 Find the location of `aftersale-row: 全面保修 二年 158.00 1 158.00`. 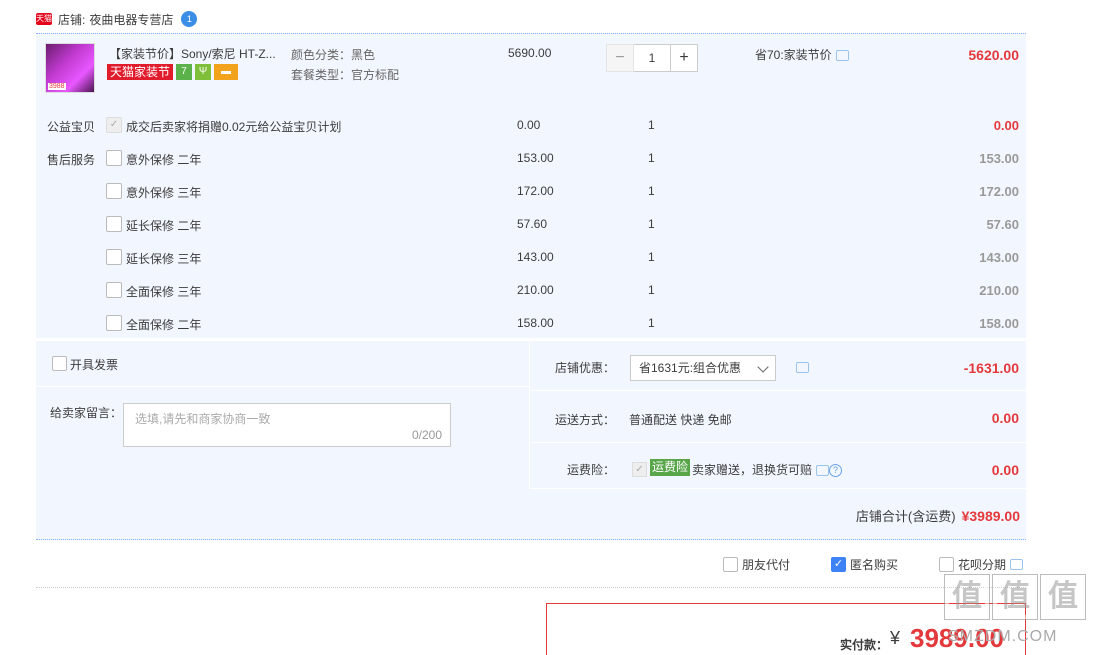

aftersale-row: 全面保修 二年 158.00 1 158.00 is located at coordinates (531, 324).